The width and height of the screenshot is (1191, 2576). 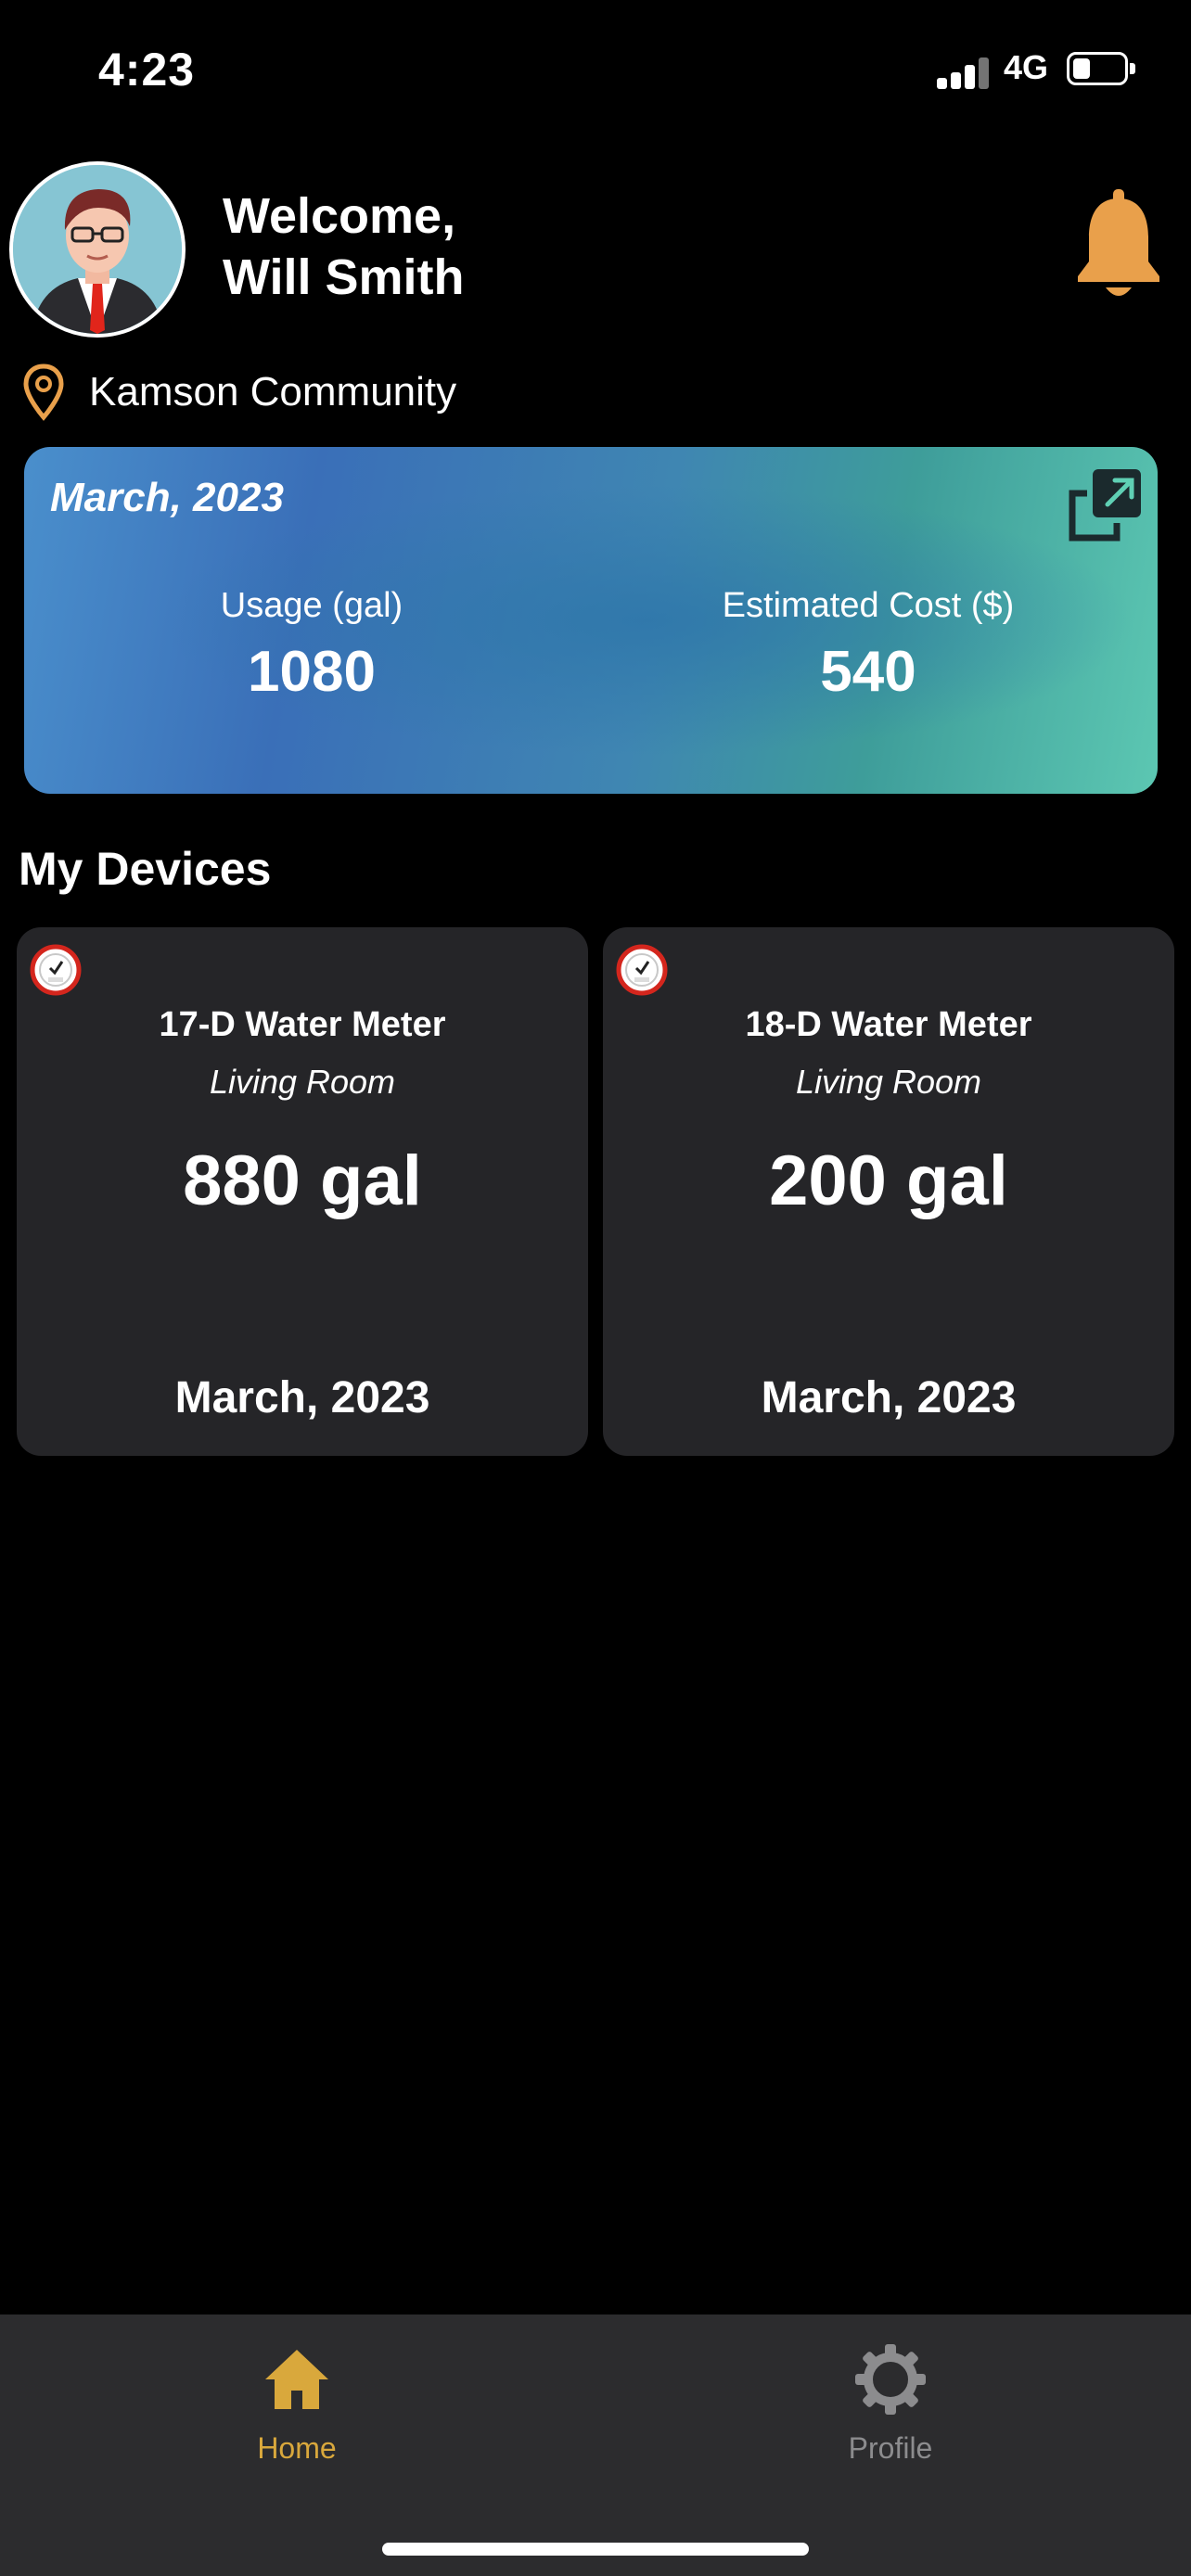 What do you see at coordinates (43, 392) in the screenshot?
I see `map-pin-icon` at bounding box center [43, 392].